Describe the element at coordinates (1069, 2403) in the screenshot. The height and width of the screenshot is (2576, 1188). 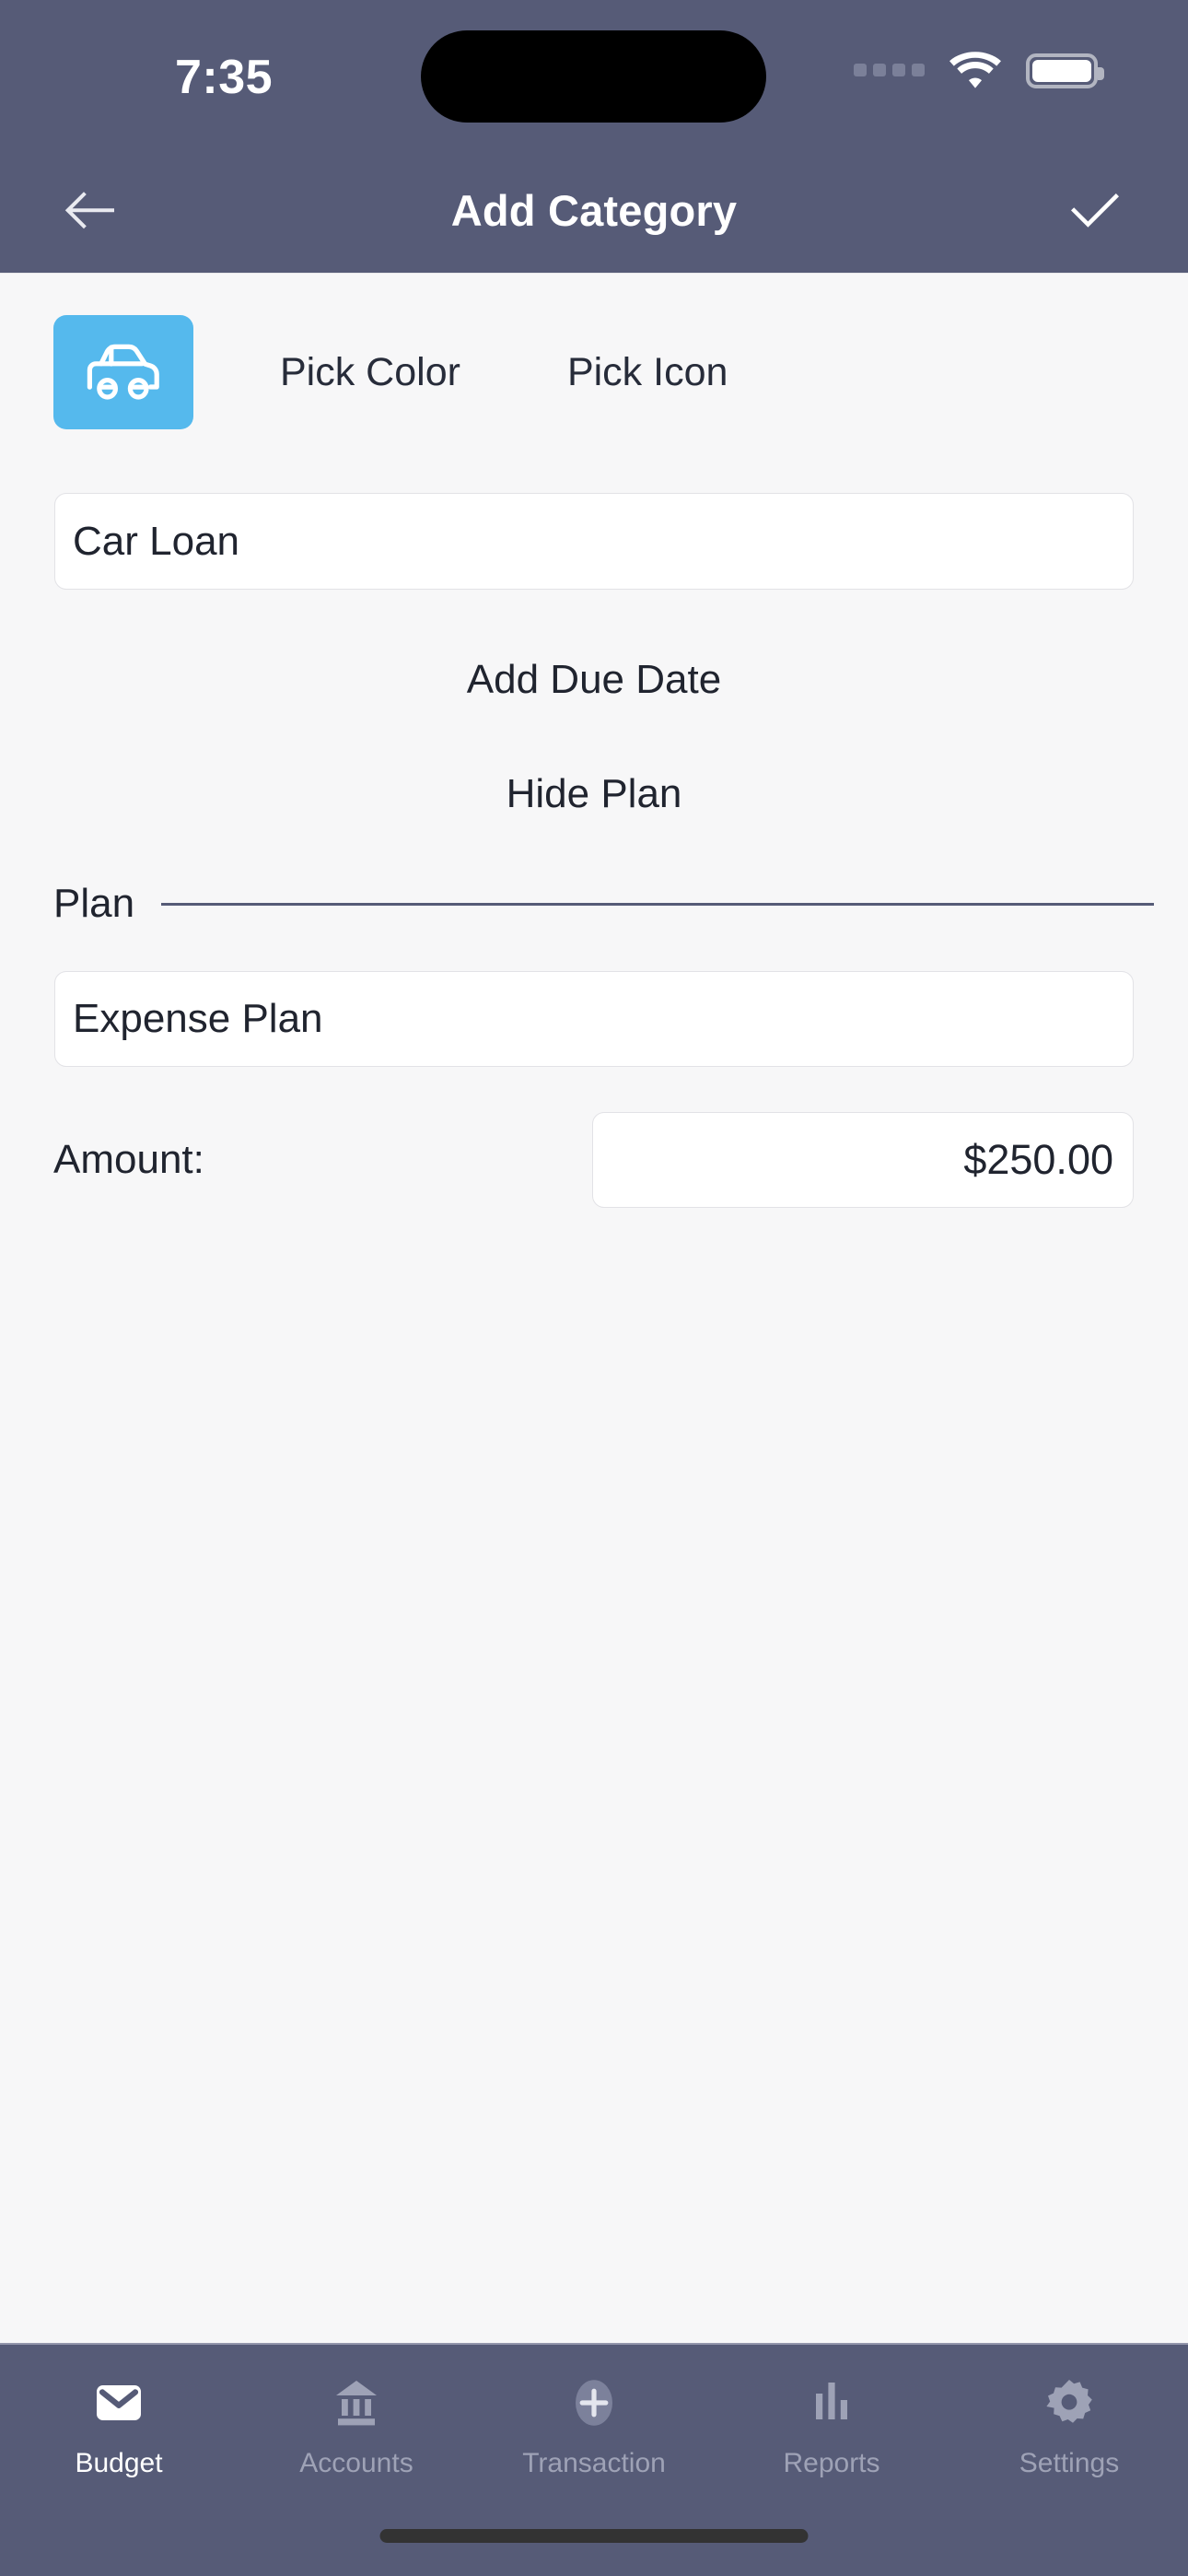
I see `gear-icon` at that location.